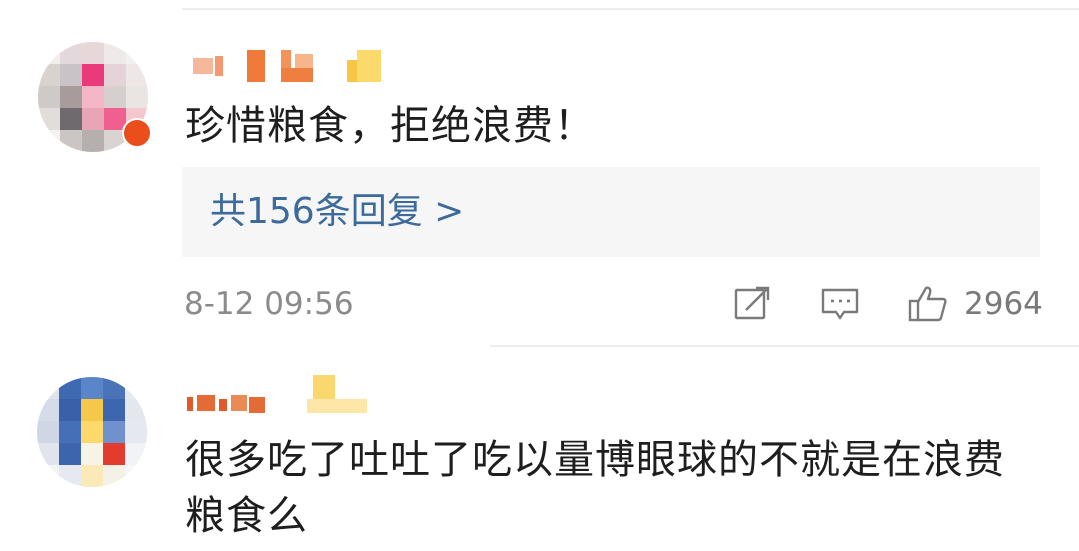 The height and width of the screenshot is (551, 1079). Describe the element at coordinates (595, 488) in the screenshot. I see `comment-text: 很多吃了吐吐了吃以量博眼球的不就是在浪费粮食么` at that location.